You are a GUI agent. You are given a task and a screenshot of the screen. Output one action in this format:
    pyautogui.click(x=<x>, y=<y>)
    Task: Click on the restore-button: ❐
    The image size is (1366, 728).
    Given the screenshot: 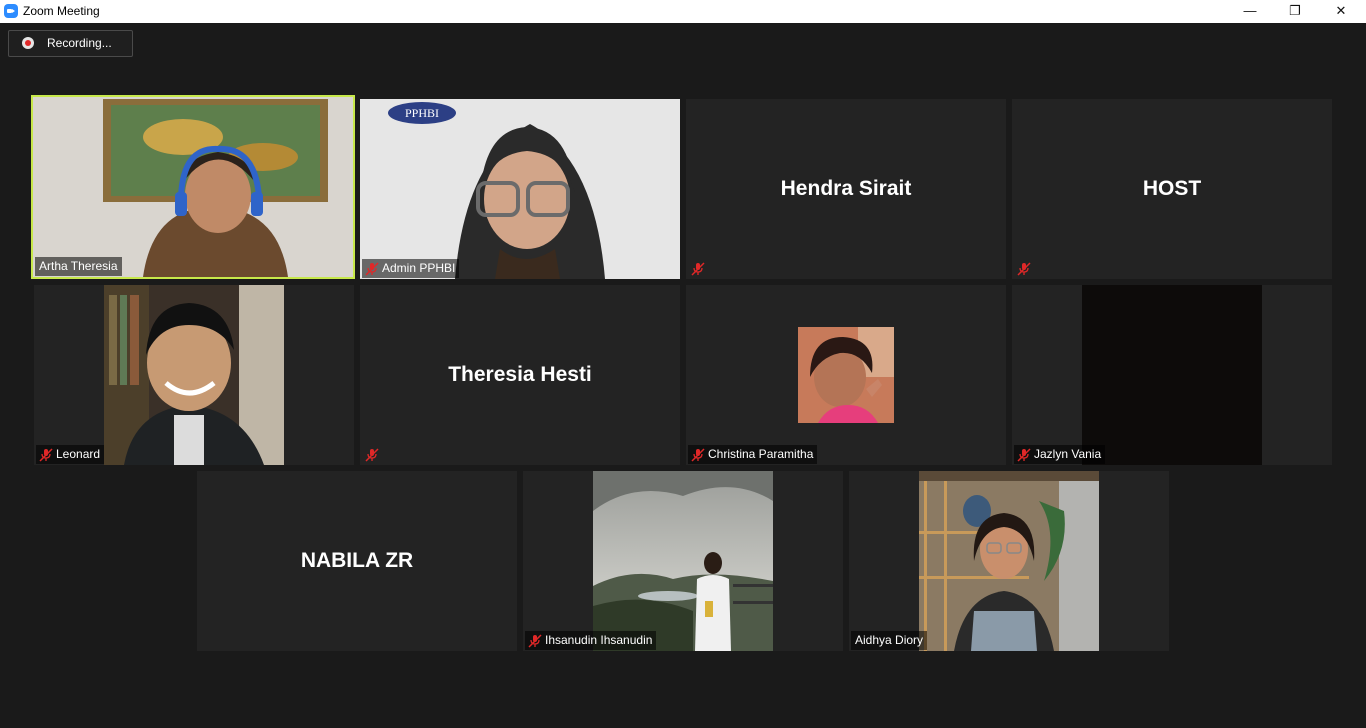 What is the action you would take?
    pyautogui.click(x=1295, y=11)
    